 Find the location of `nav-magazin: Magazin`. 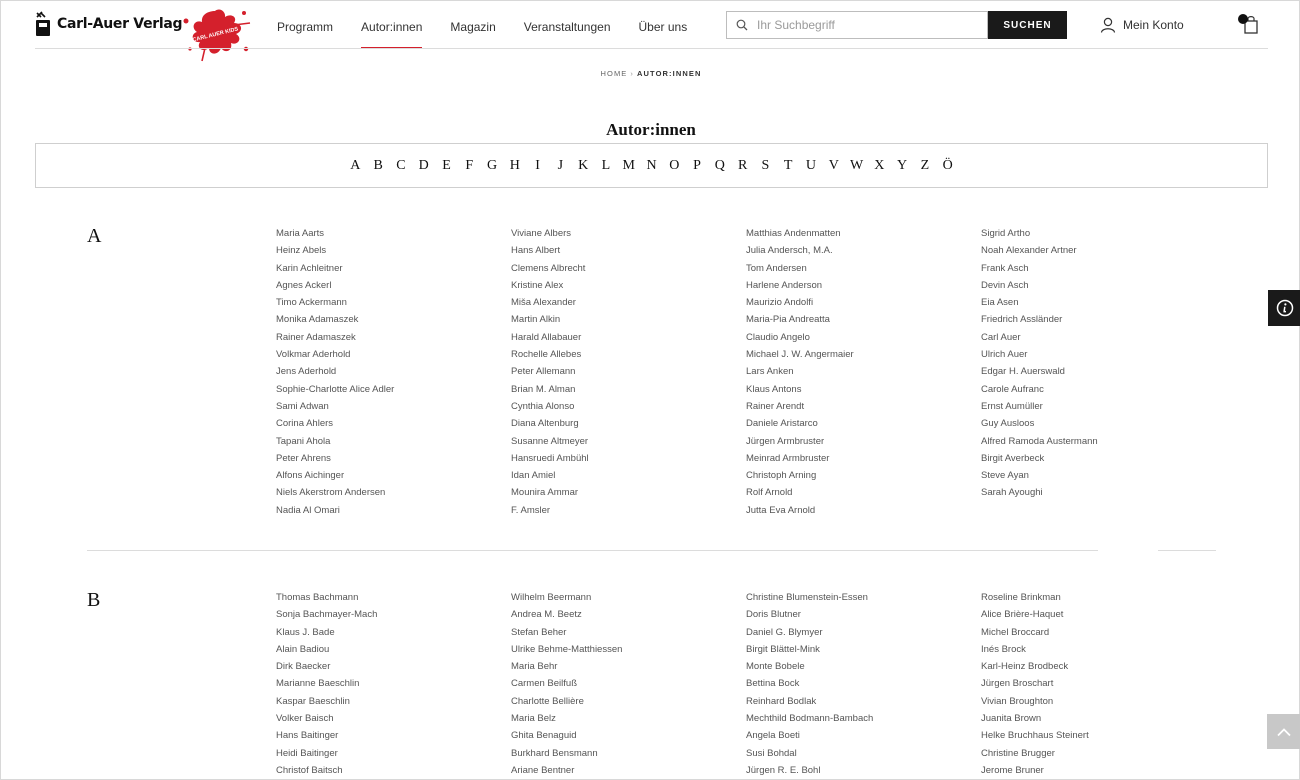

nav-magazin: Magazin is located at coordinates (472, 25).